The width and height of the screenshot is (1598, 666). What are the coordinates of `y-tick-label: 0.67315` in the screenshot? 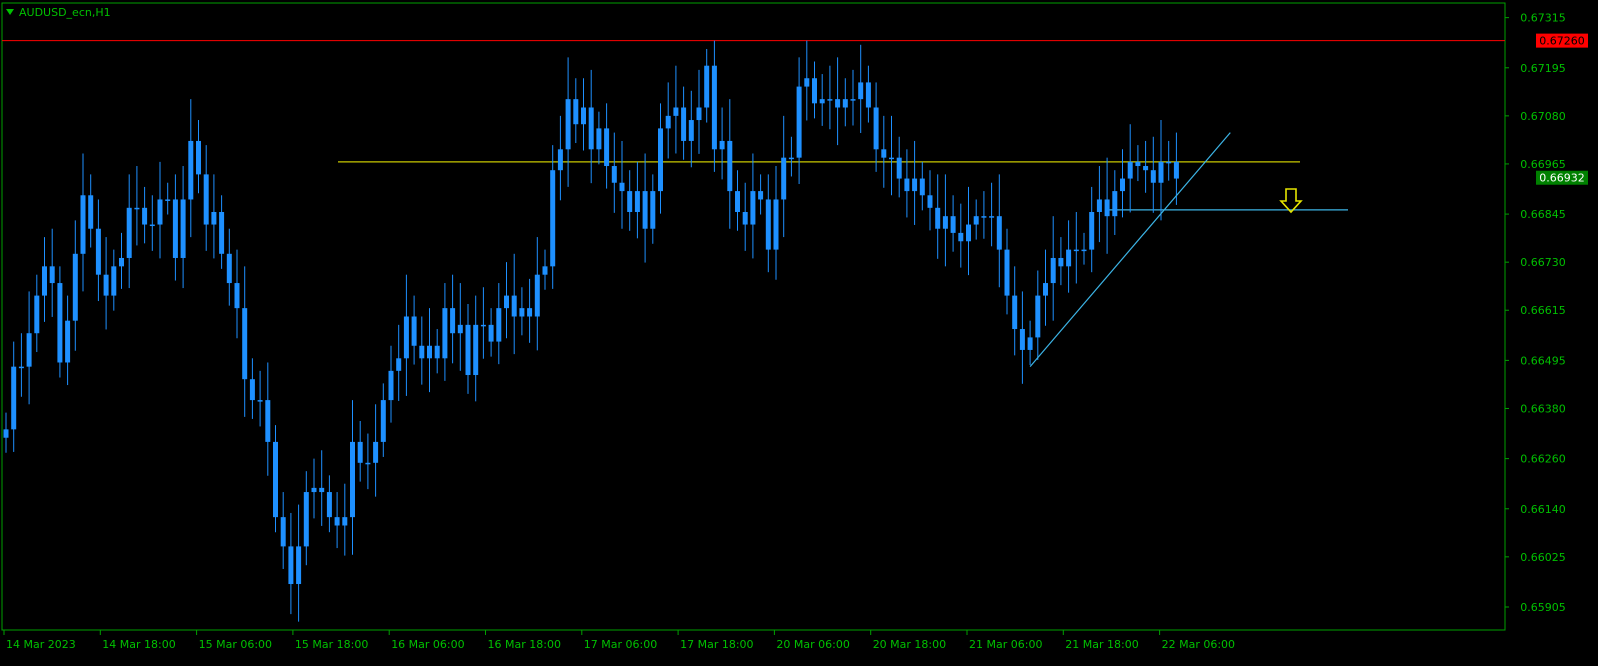 It's located at (1543, 18).